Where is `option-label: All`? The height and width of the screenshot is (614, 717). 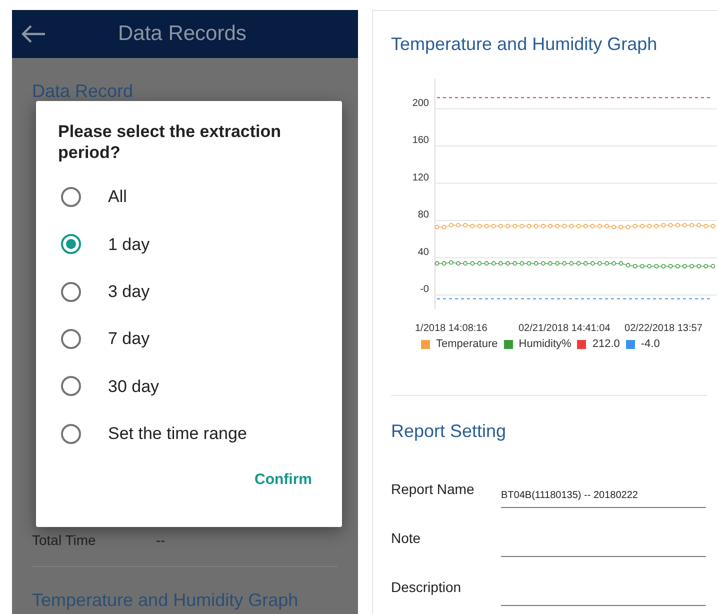 option-label: All is located at coordinates (117, 197).